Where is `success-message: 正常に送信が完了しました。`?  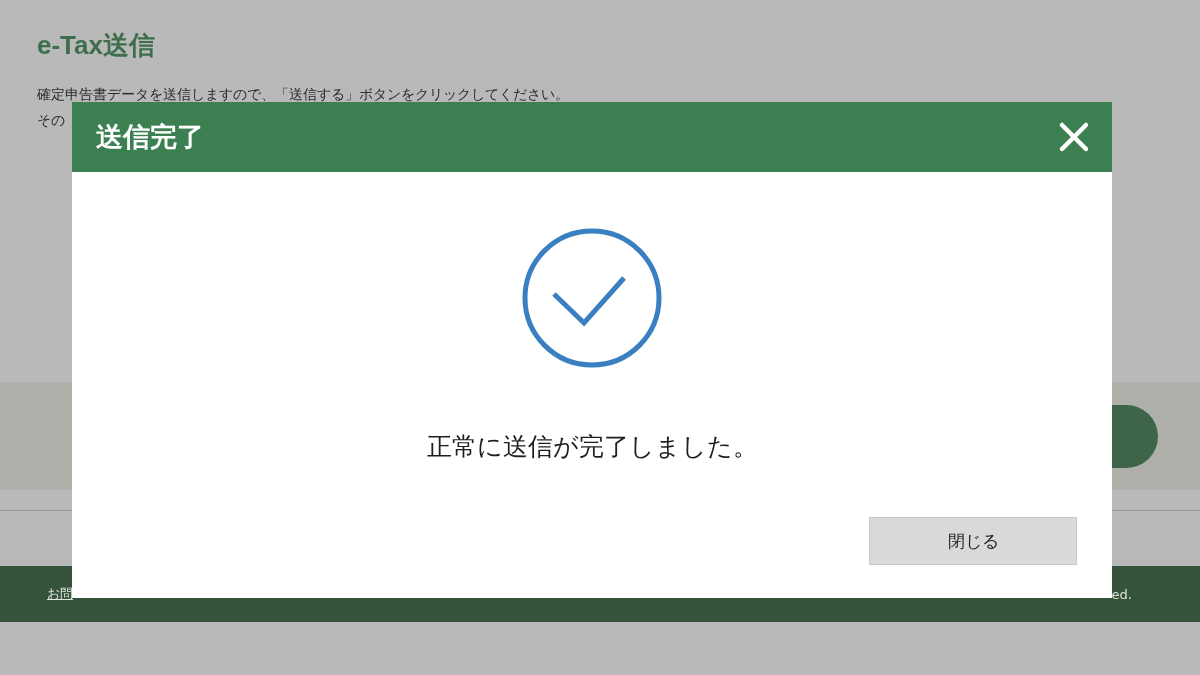 success-message: 正常に送信が完了しました。 is located at coordinates (592, 447).